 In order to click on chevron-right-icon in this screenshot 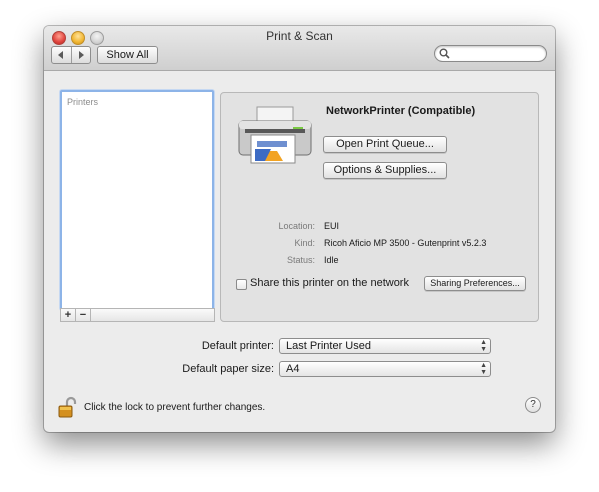, I will do `click(81, 55)`.